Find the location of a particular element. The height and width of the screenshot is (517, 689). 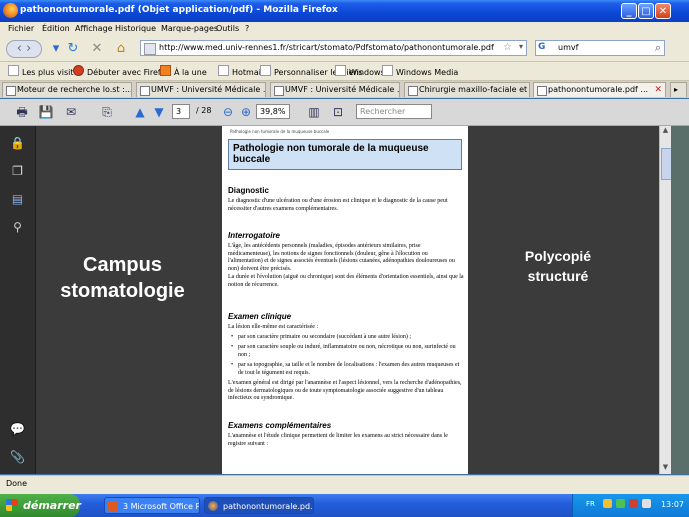

save-icon: 💾 is located at coordinates (46, 112).